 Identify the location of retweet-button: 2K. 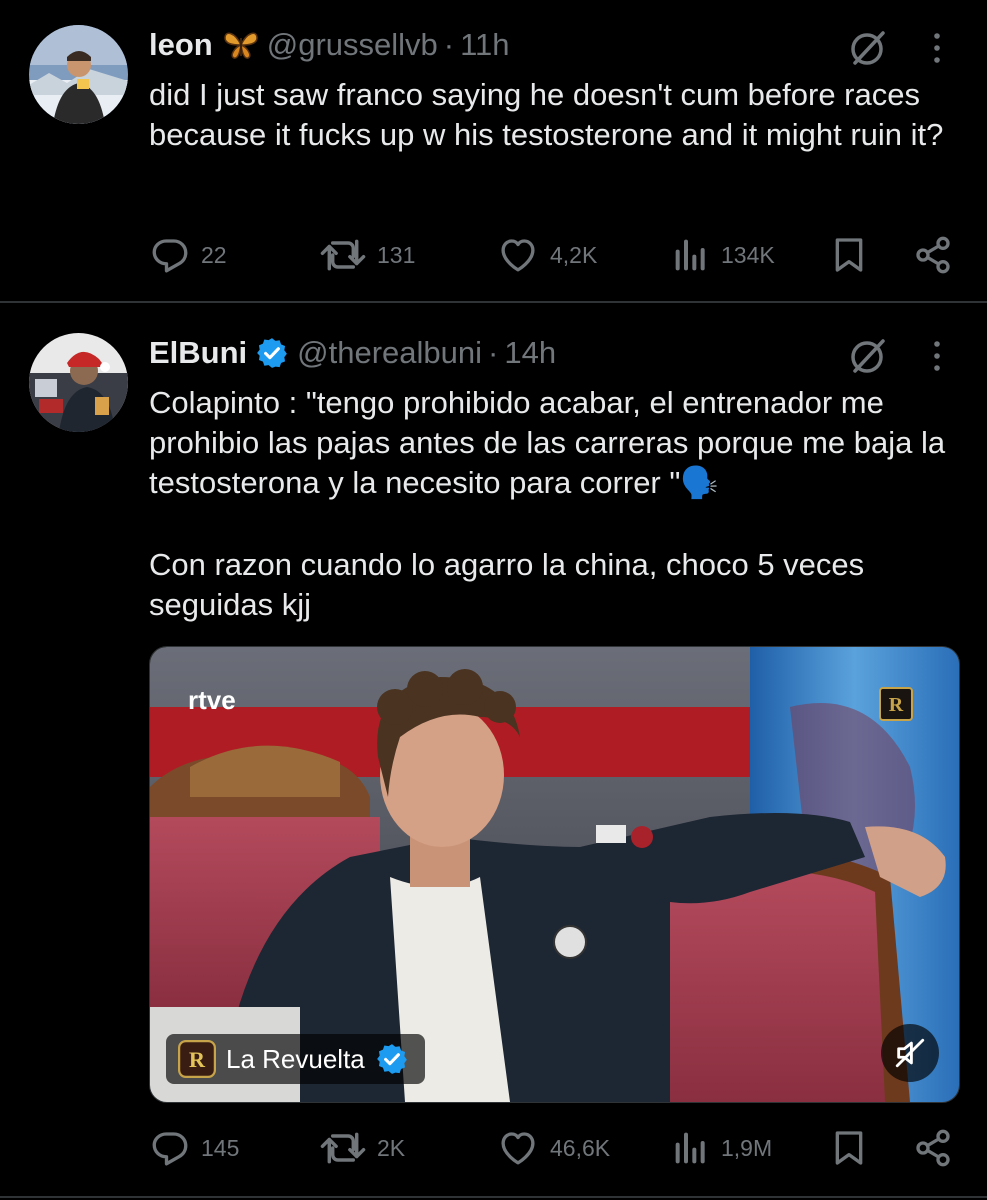
(362, 1148).